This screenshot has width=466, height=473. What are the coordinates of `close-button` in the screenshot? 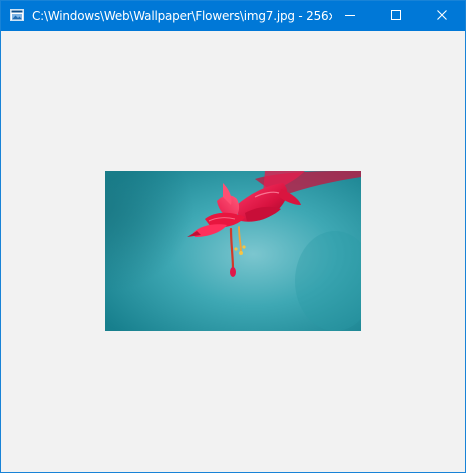 It's located at (442, 16).